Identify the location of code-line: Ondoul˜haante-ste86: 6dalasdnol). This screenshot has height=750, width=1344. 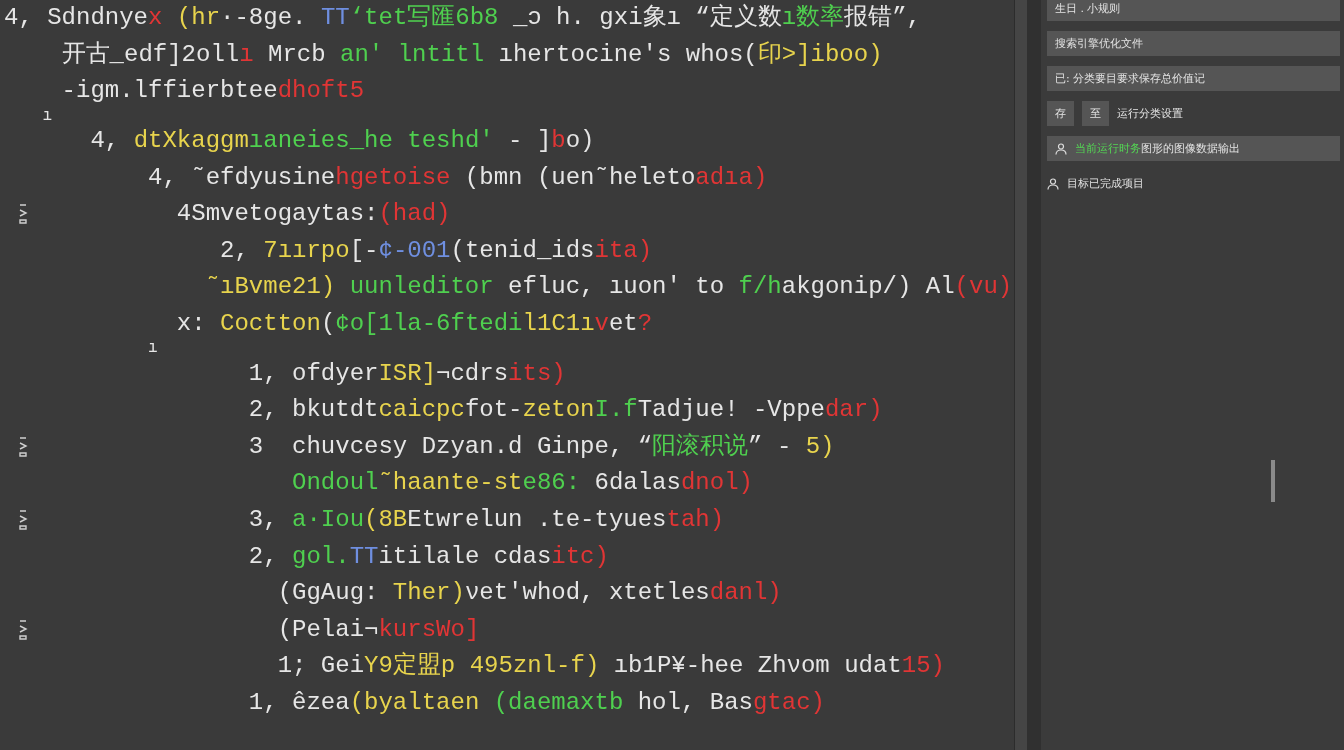
(522, 483).